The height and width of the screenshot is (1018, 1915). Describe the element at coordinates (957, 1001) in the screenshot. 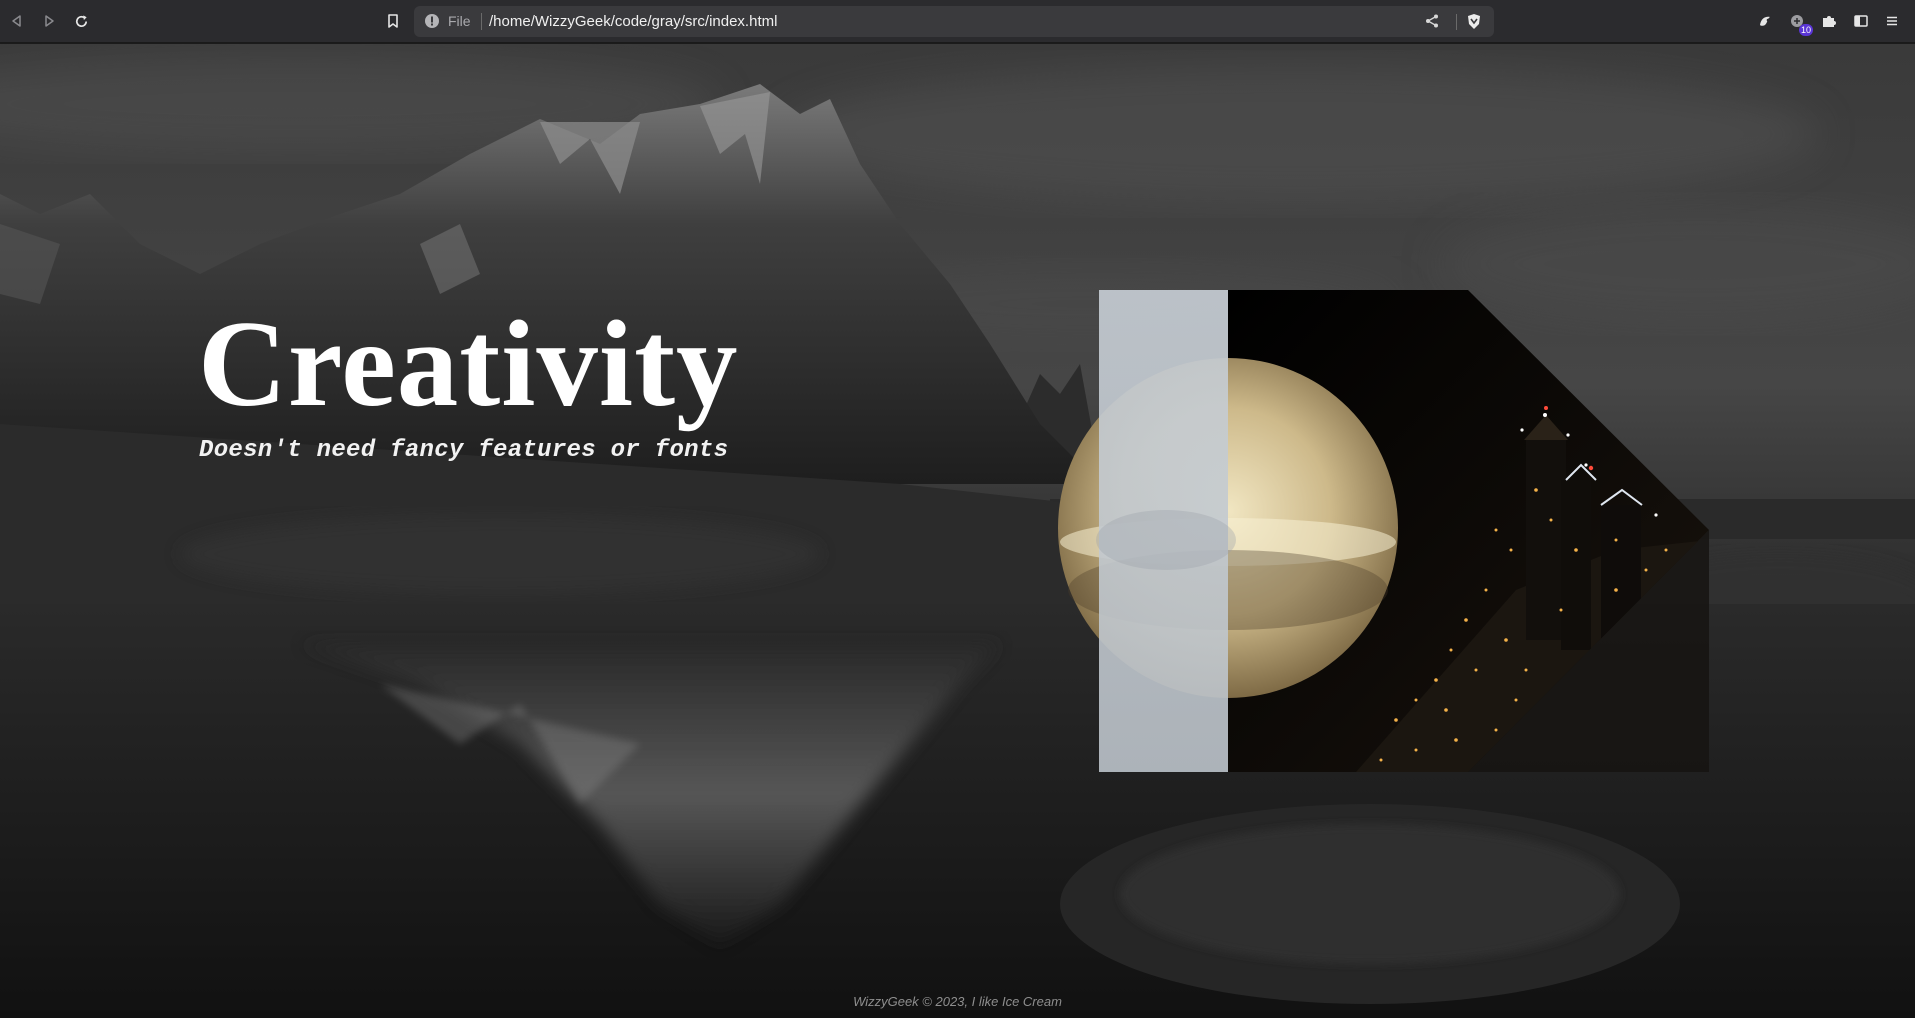

I see `footer-text: WizzyGeek © 2023, I like Ice Cream` at that location.